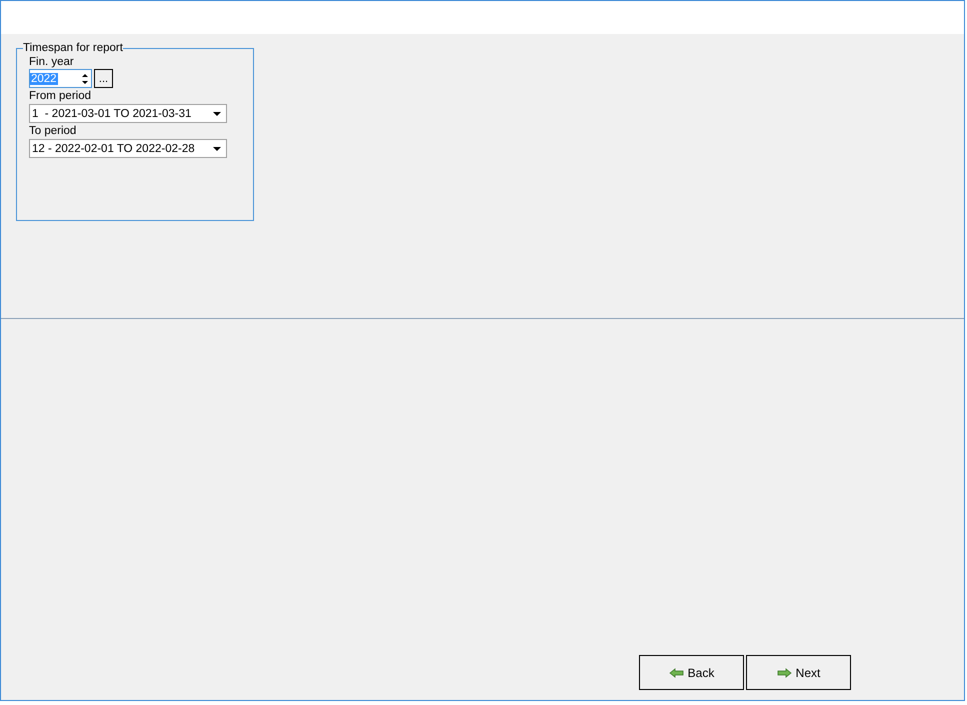 This screenshot has height=705, width=967. Describe the element at coordinates (128, 148) in the screenshot. I see `period-dropdown: 12 - 2022-02-01 TO 2022-02-28` at that location.